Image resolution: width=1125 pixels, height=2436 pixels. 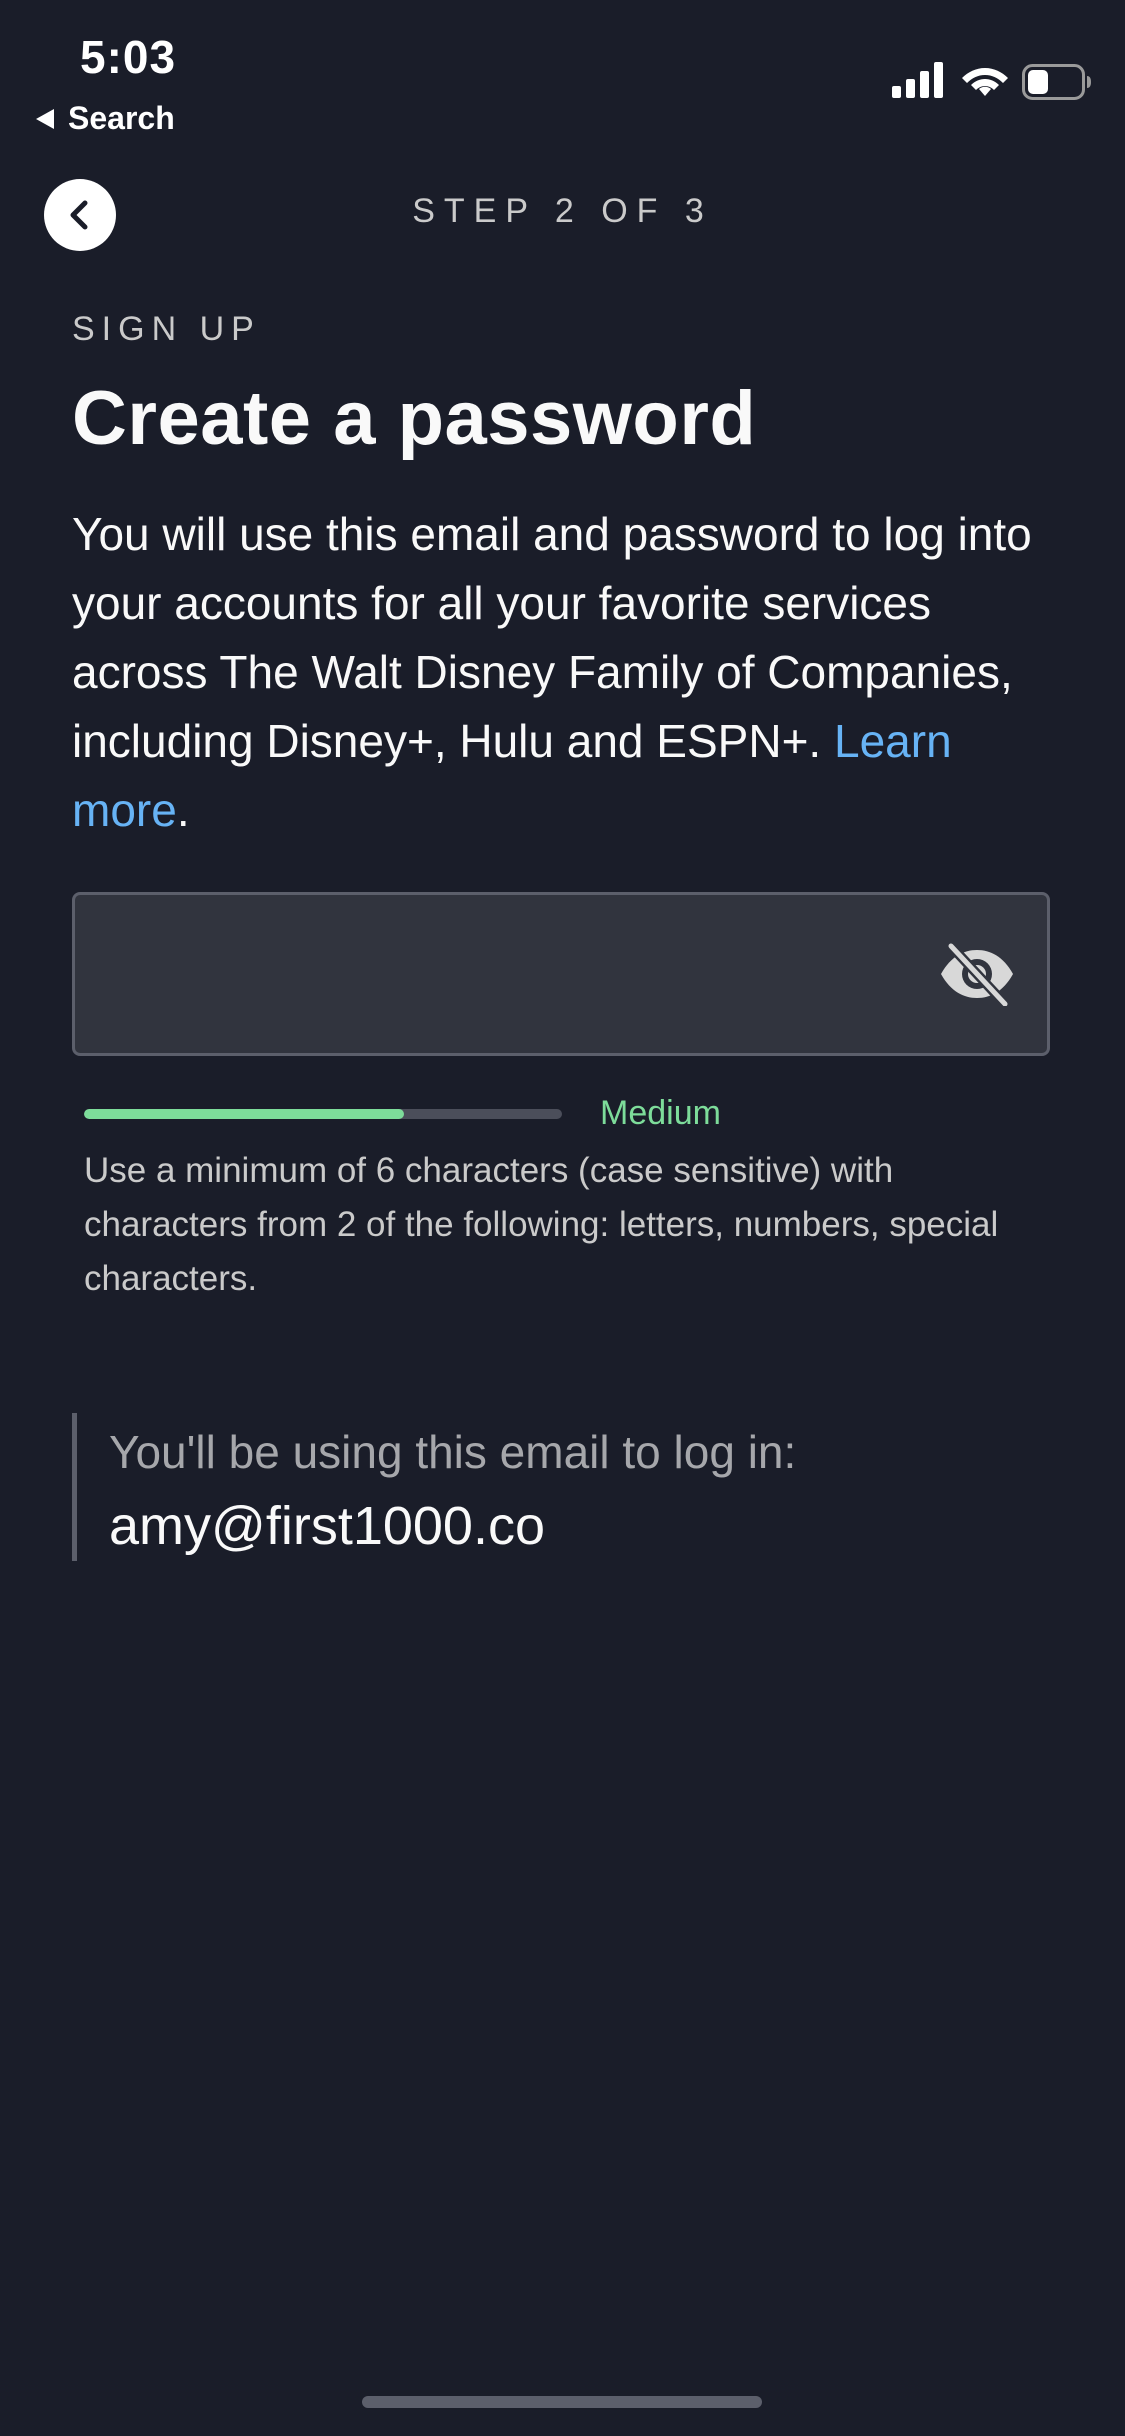 I want to click on login-email-caption: You'll be using this email to log in:, so click(x=453, y=1452).